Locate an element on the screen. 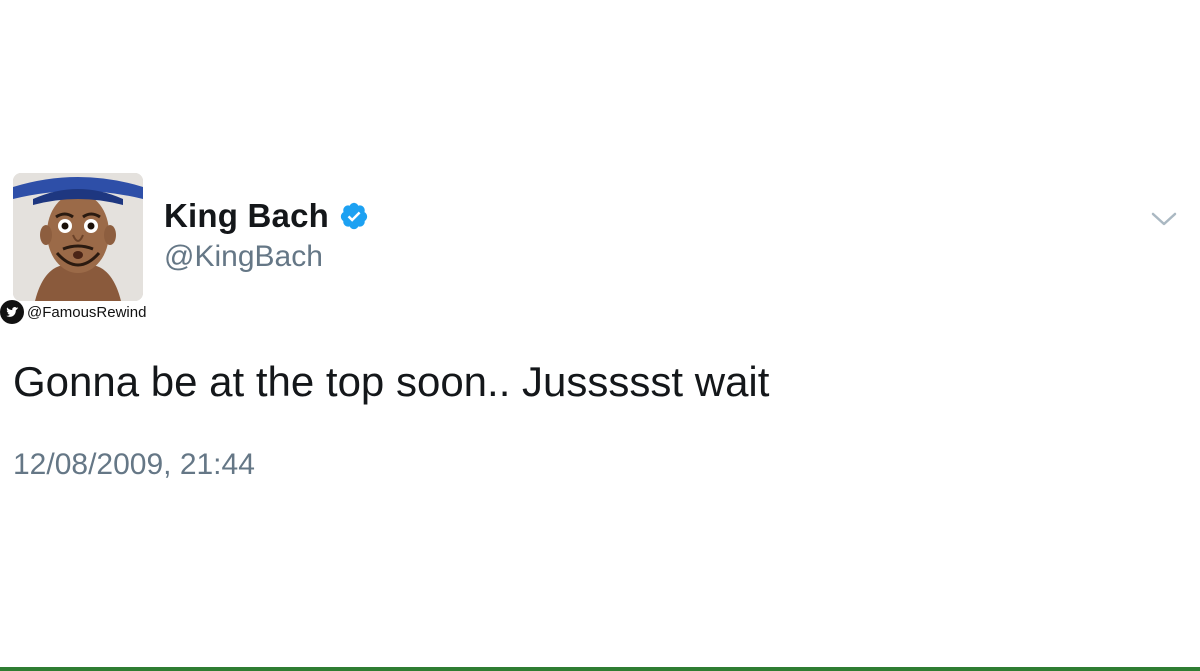 The image size is (1200, 671). avatar is located at coordinates (78, 237).